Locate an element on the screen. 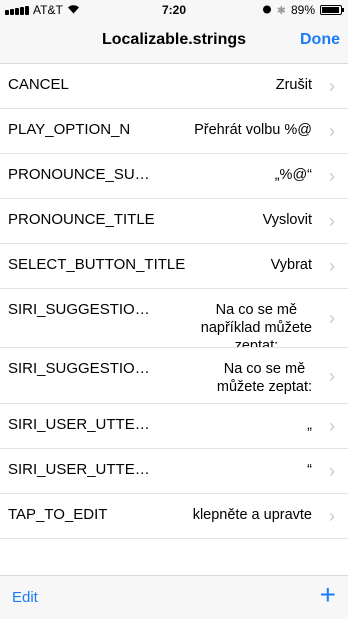 The height and width of the screenshot is (619, 348). row-value: Vyslovit is located at coordinates (287, 220).